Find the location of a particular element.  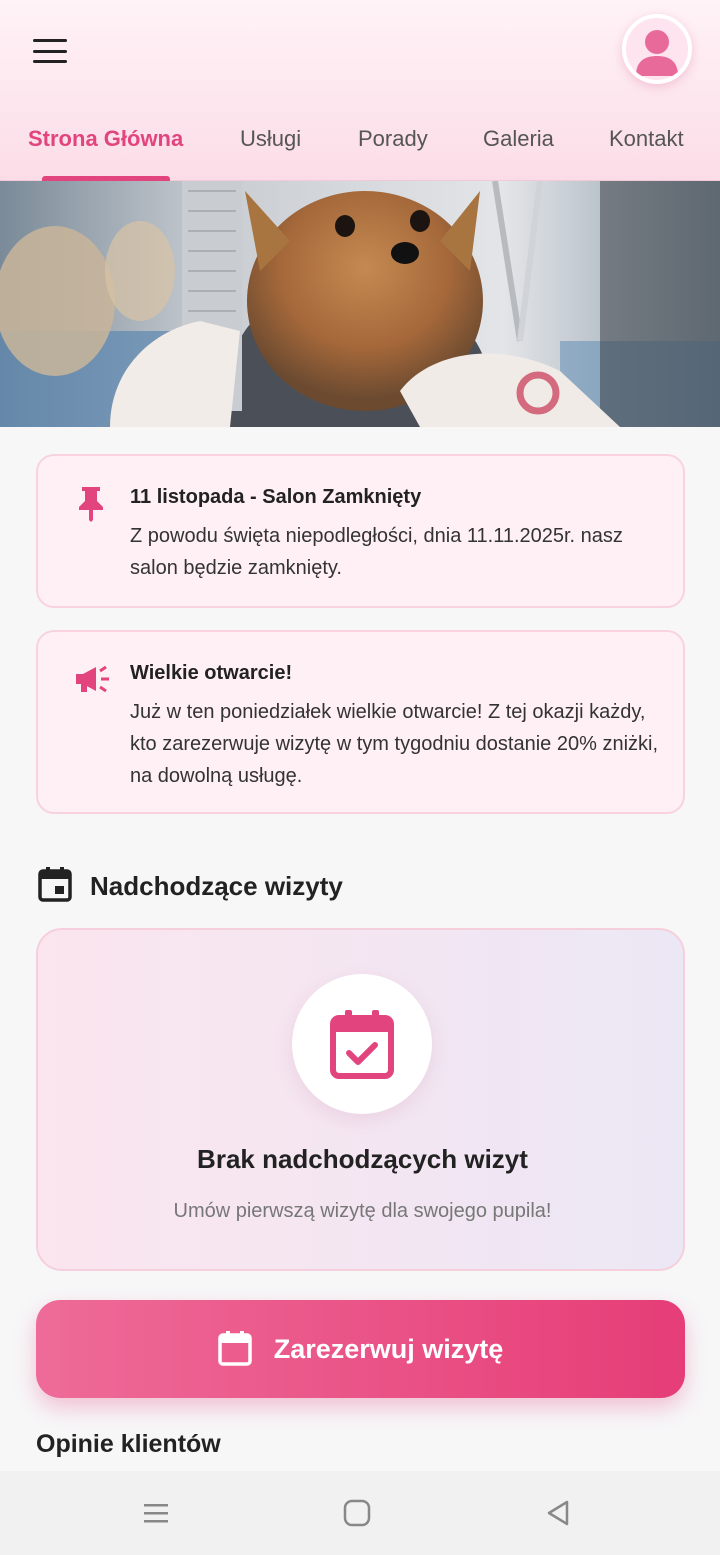

system-navigation-bar is located at coordinates (360, 1513).